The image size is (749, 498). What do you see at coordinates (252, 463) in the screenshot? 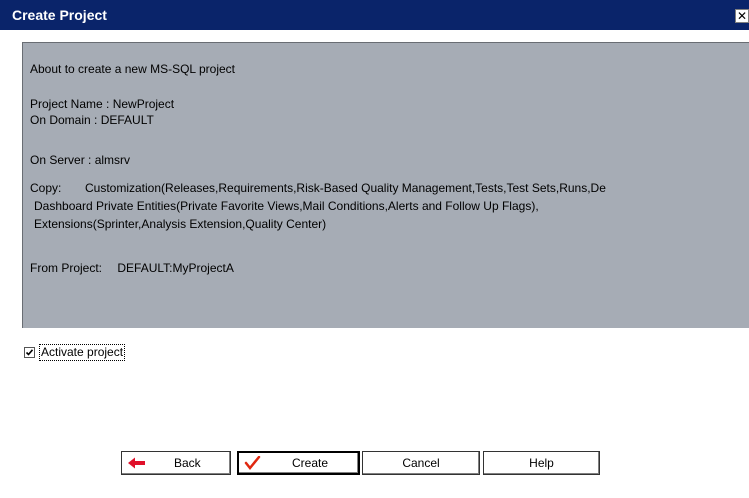
I see `red-checkmark-icon` at bounding box center [252, 463].